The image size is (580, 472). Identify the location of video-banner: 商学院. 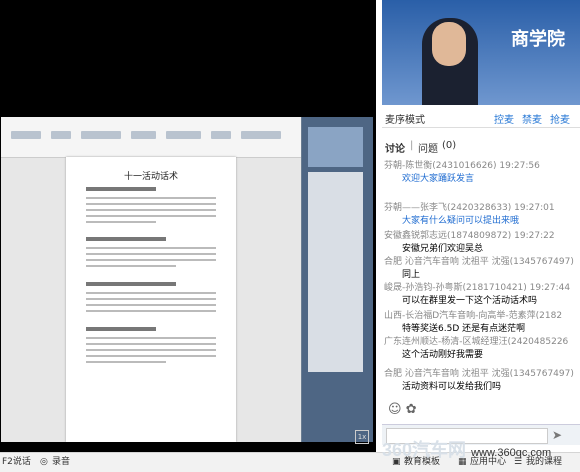
(538, 39).